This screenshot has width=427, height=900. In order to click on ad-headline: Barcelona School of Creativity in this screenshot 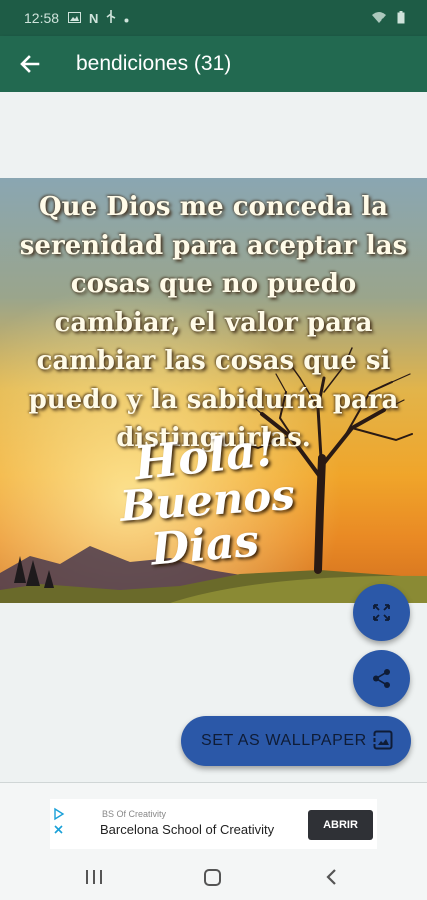, I will do `click(187, 829)`.